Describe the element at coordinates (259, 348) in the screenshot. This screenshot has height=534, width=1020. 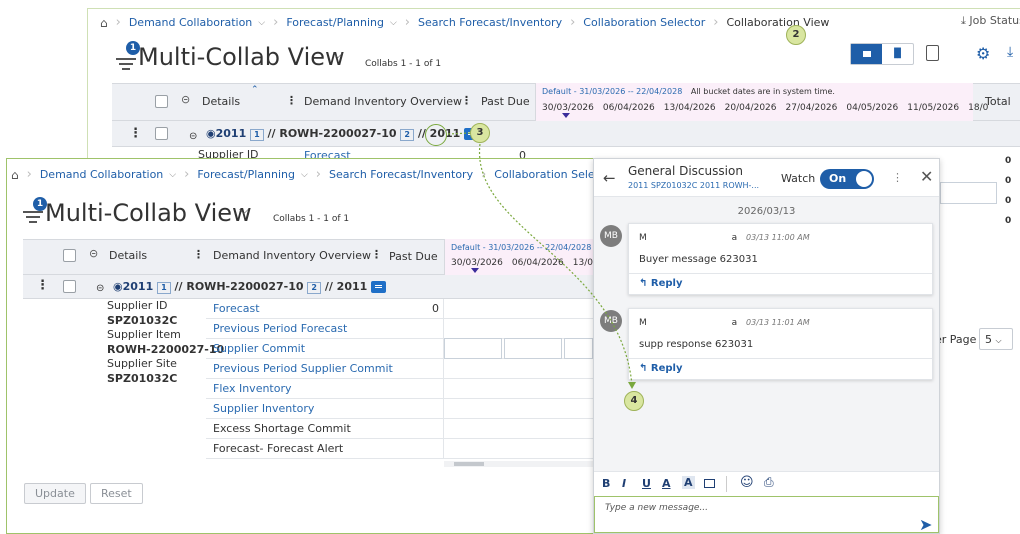
I see `measure-name: Supplier Commit` at that location.